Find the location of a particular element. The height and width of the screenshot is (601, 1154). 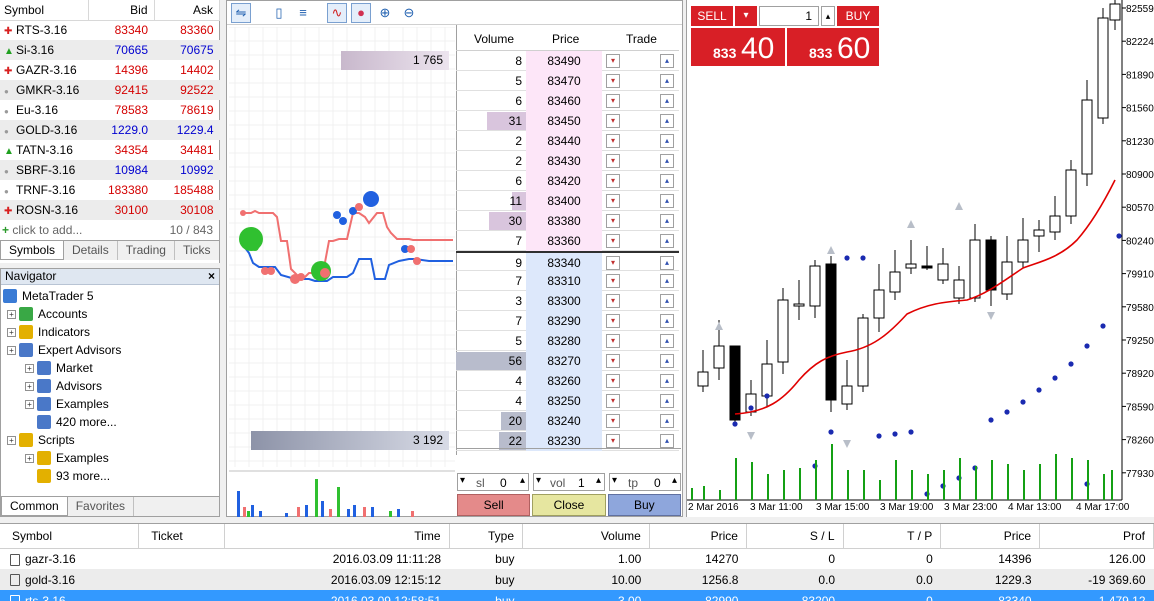

dom-row: 3 83300 ▾ ▴ is located at coordinates (567, 301).